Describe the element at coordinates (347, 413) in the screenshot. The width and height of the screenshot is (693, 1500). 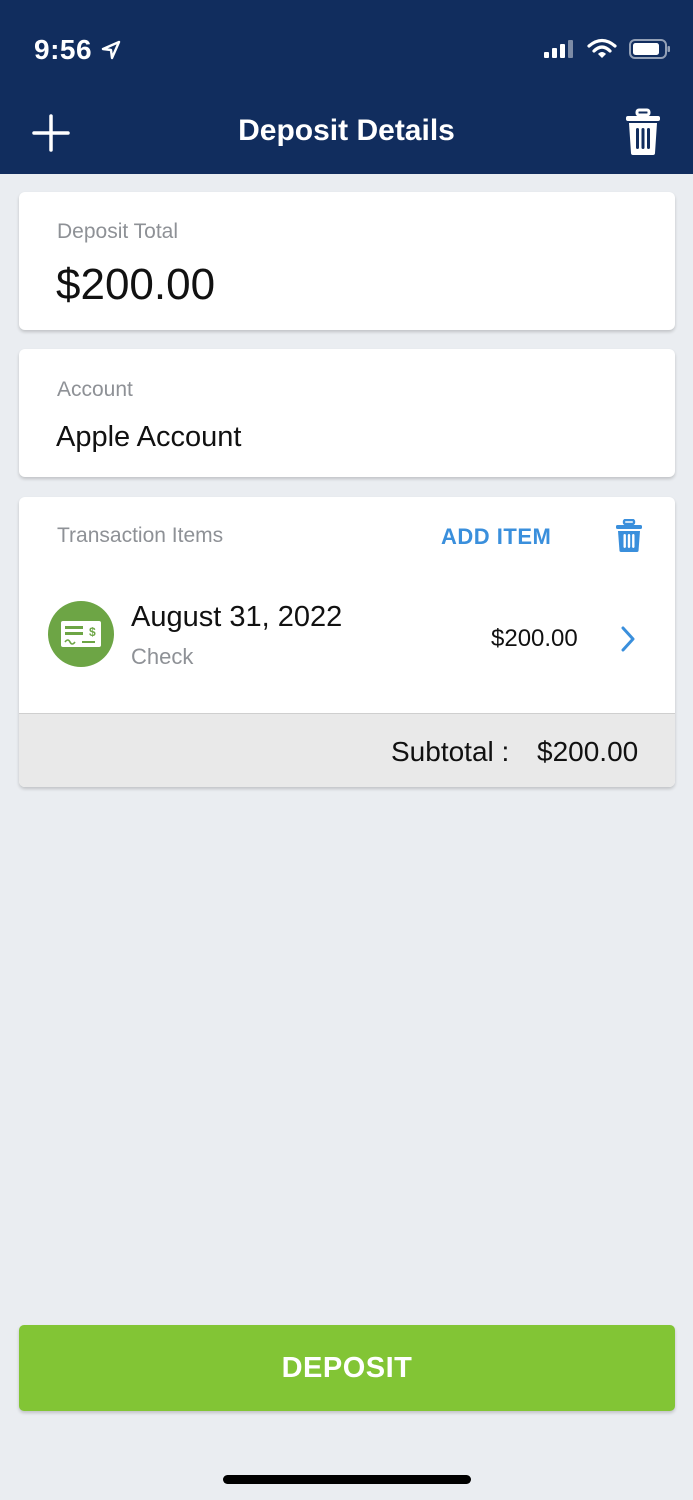
I see `account-card: Account Apple Account` at that location.